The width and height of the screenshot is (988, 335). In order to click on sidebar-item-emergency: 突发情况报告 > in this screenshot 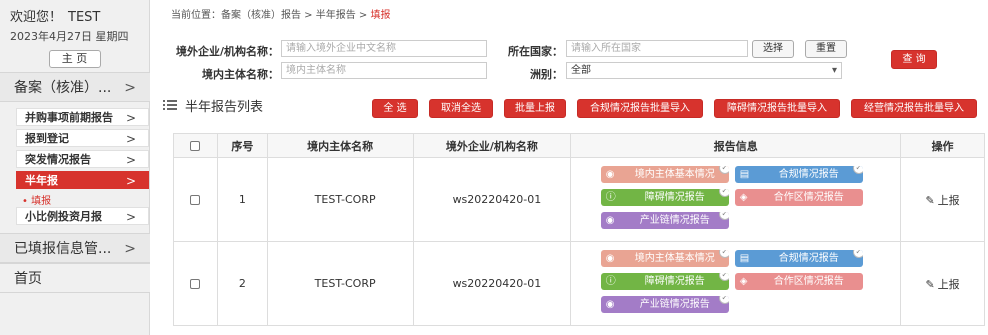, I will do `click(82, 159)`.